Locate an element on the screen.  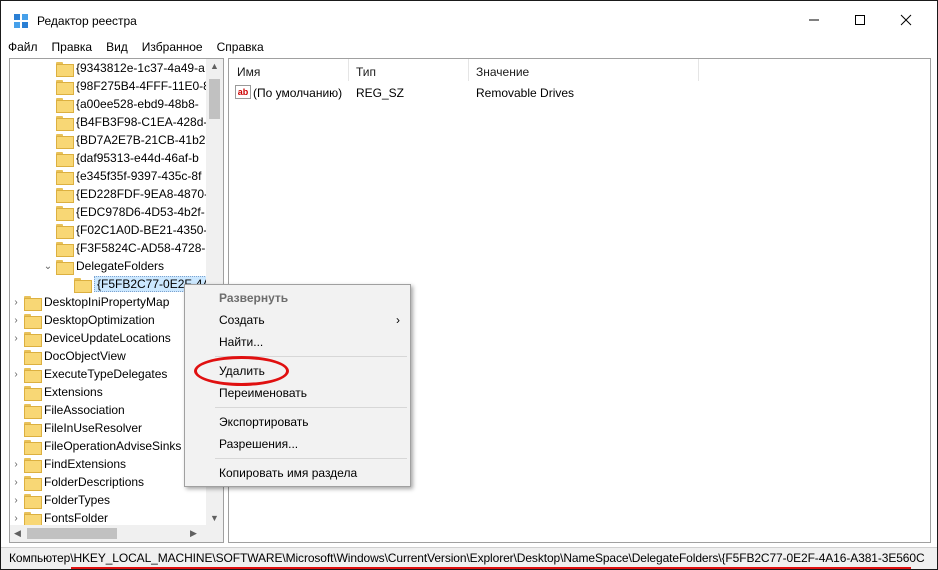
value-name: (По умолчанию) is located at coordinates (298, 93).